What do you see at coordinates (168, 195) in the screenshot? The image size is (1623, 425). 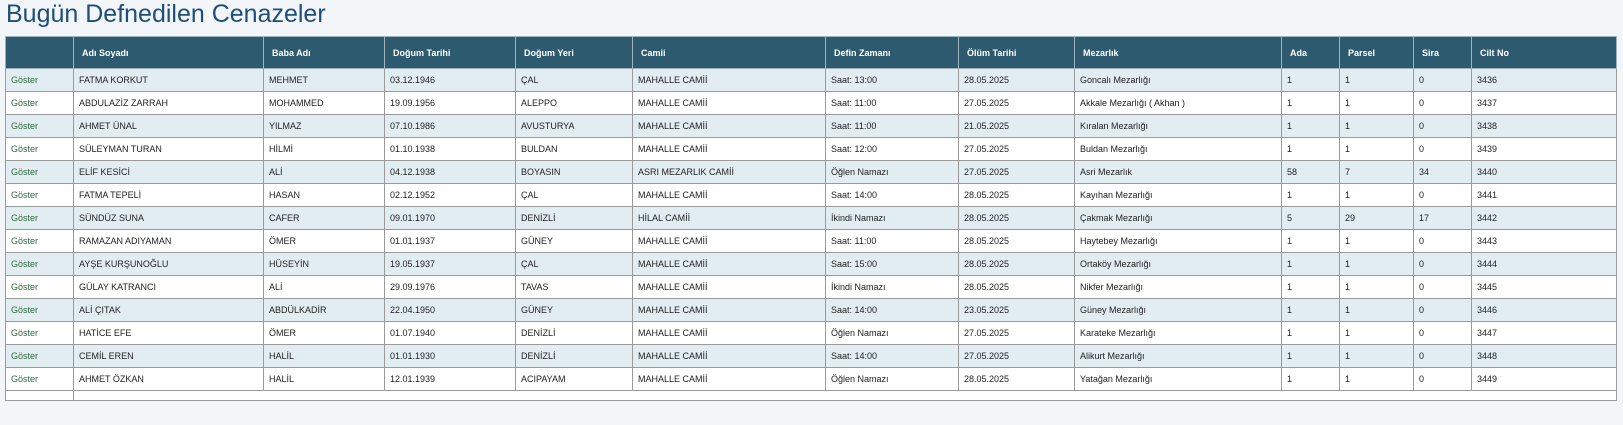 I see `name-cell: FATMA TEPELİ` at bounding box center [168, 195].